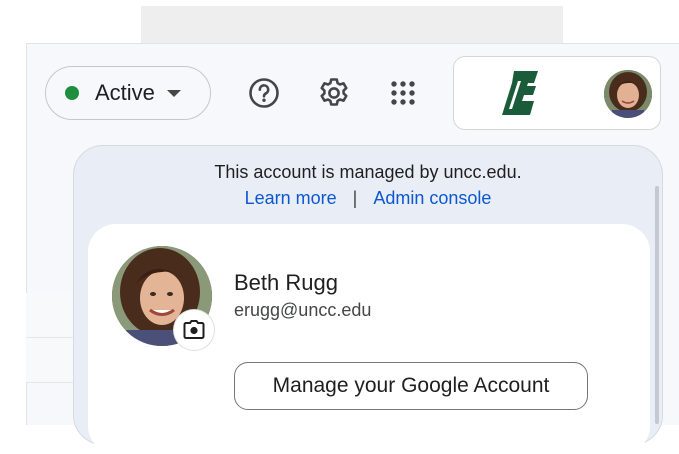 The width and height of the screenshot is (679, 454). Describe the element at coordinates (125, 92) in the screenshot. I see `status-label: Active` at that location.